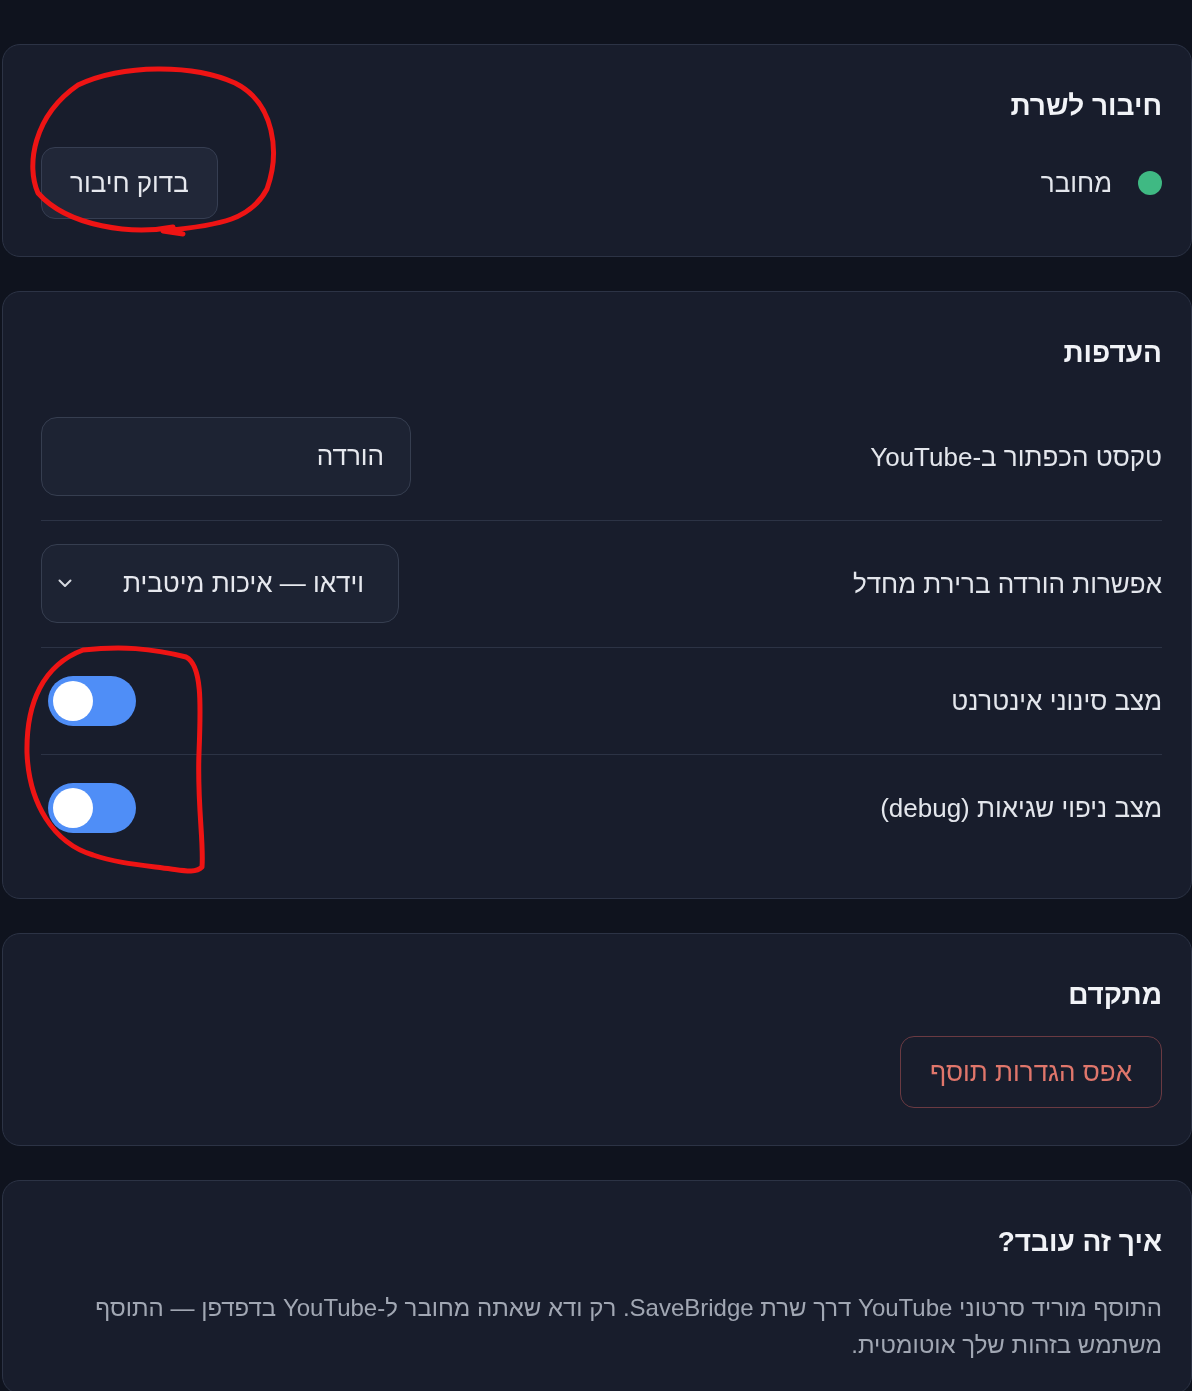  What do you see at coordinates (1112, 353) in the screenshot?
I see `section-title: העדפות` at bounding box center [1112, 353].